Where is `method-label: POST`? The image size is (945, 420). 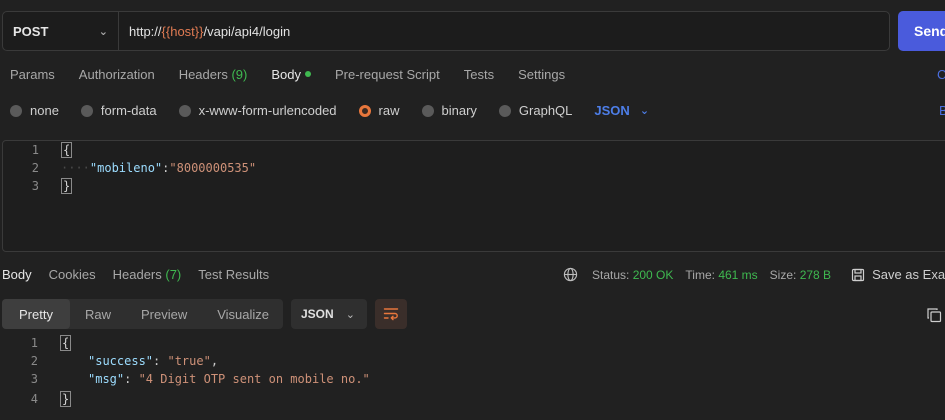 method-label: POST is located at coordinates (31, 31).